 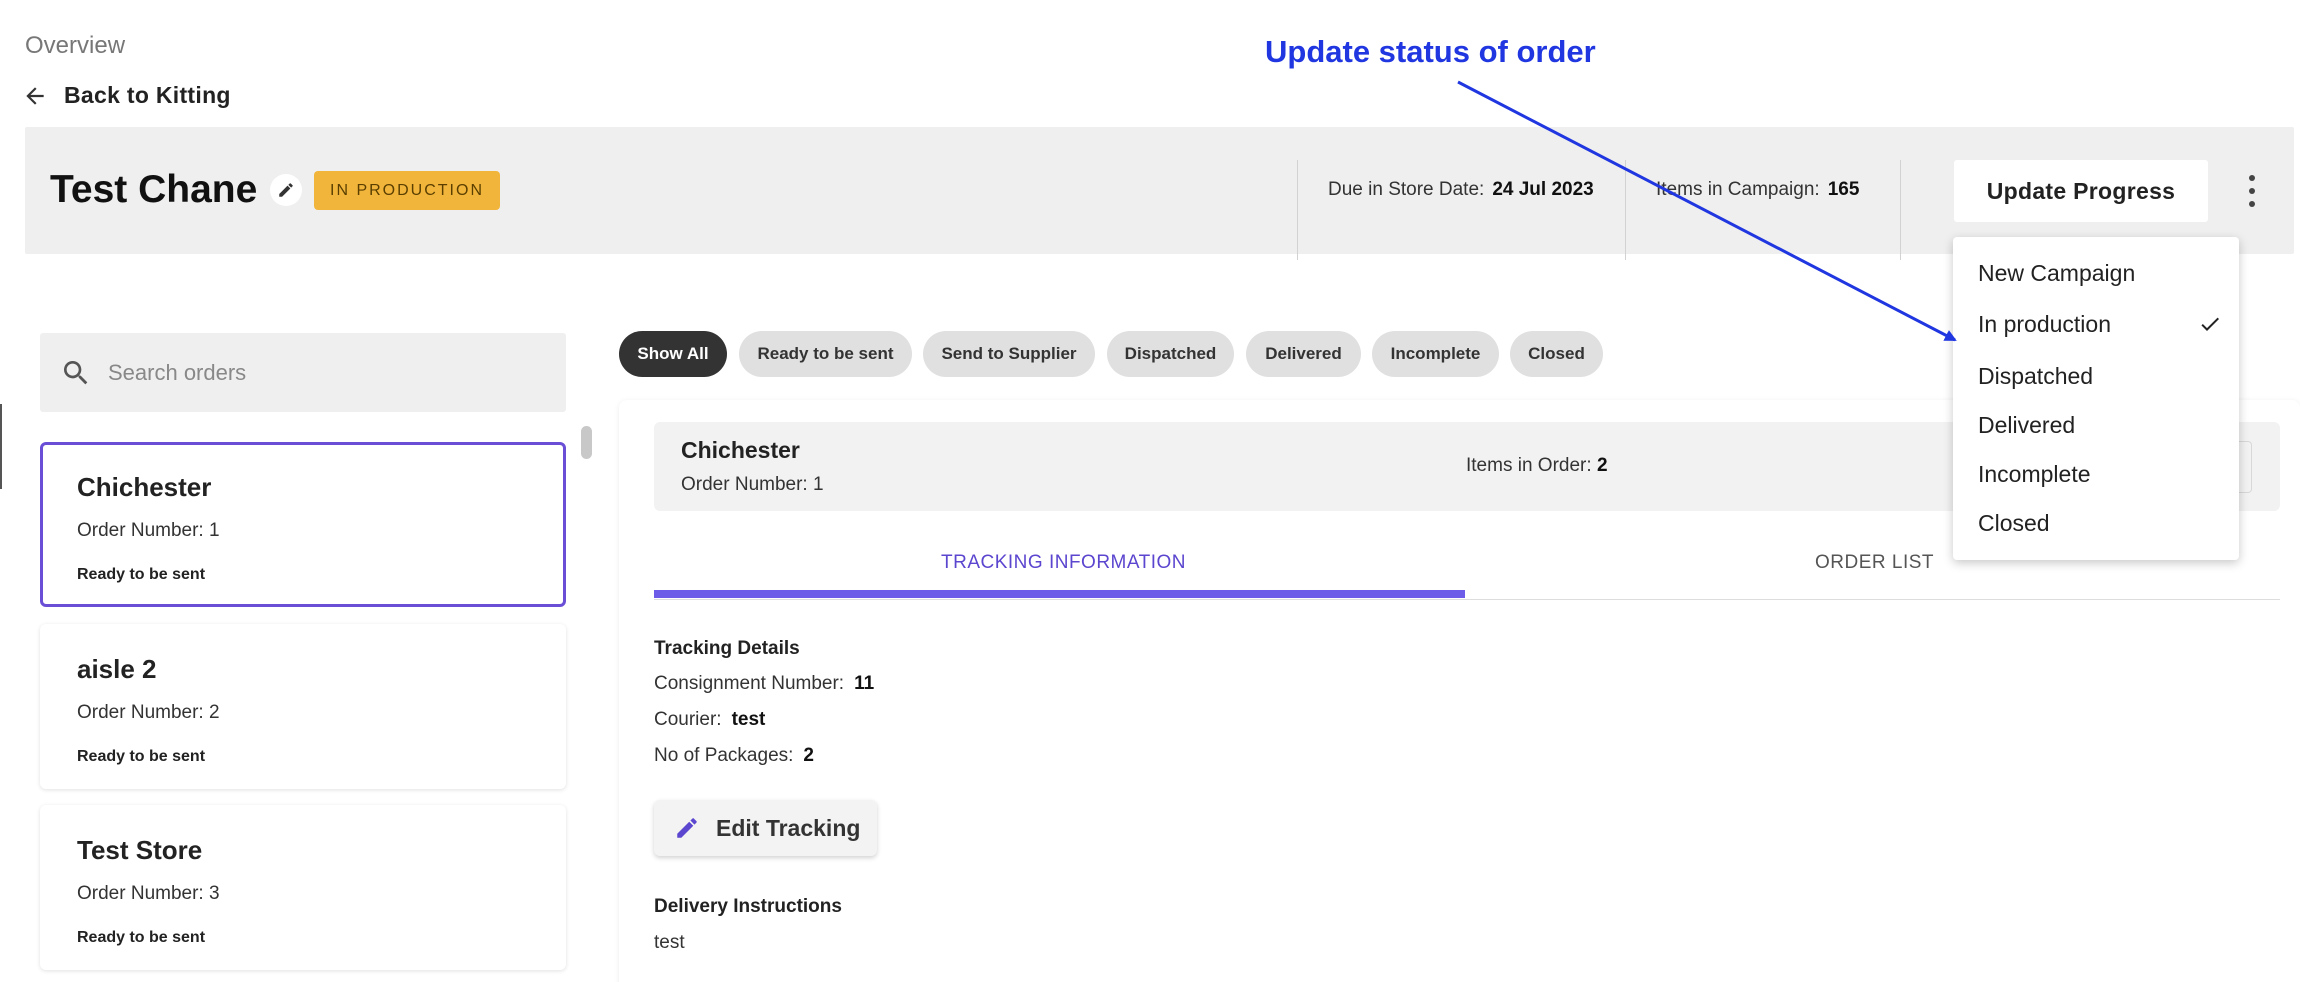 I want to click on items-in-order: Items in Order: 2, so click(x=1537, y=466).